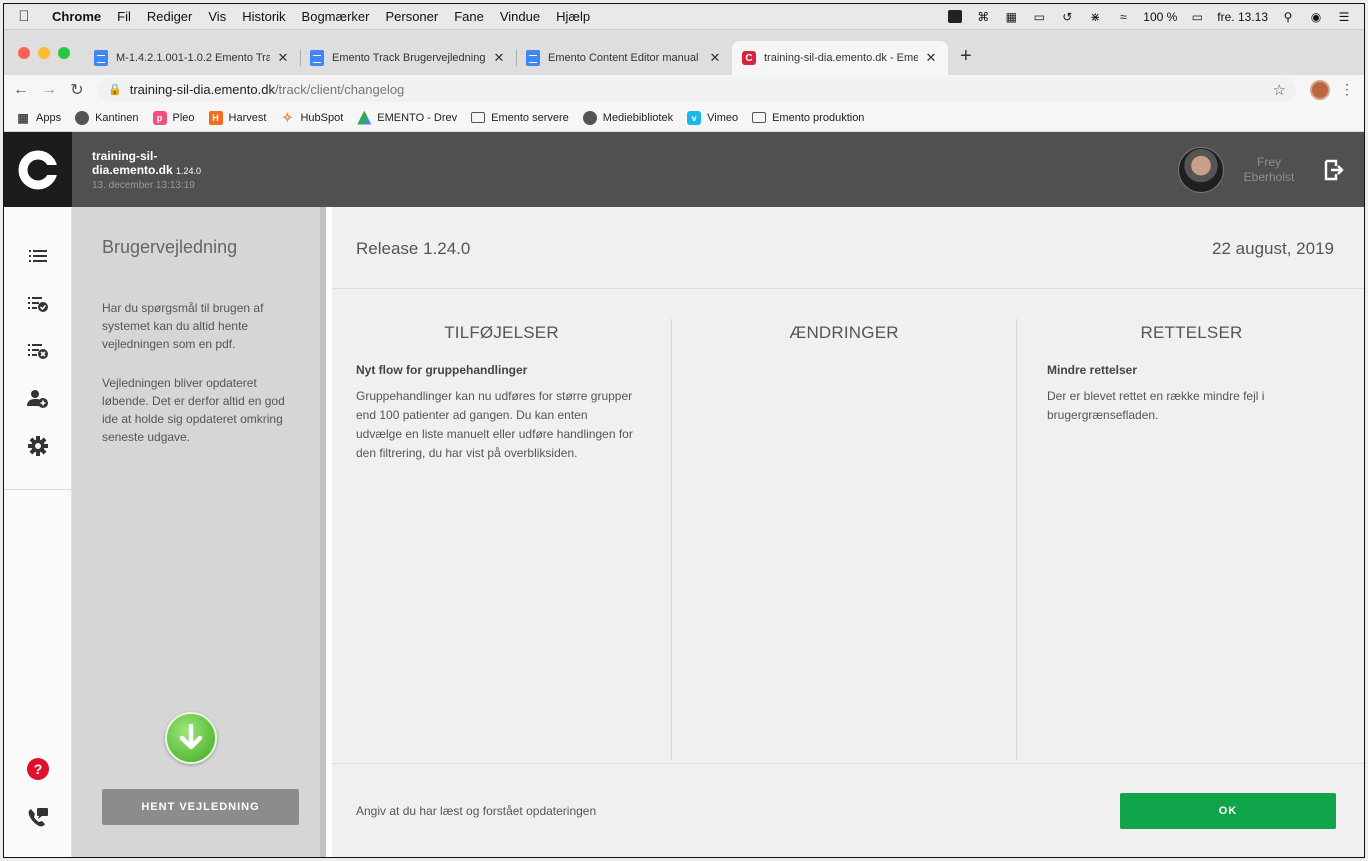 This screenshot has width=1368, height=861. I want to click on menu-historik: Historik, so click(263, 16).